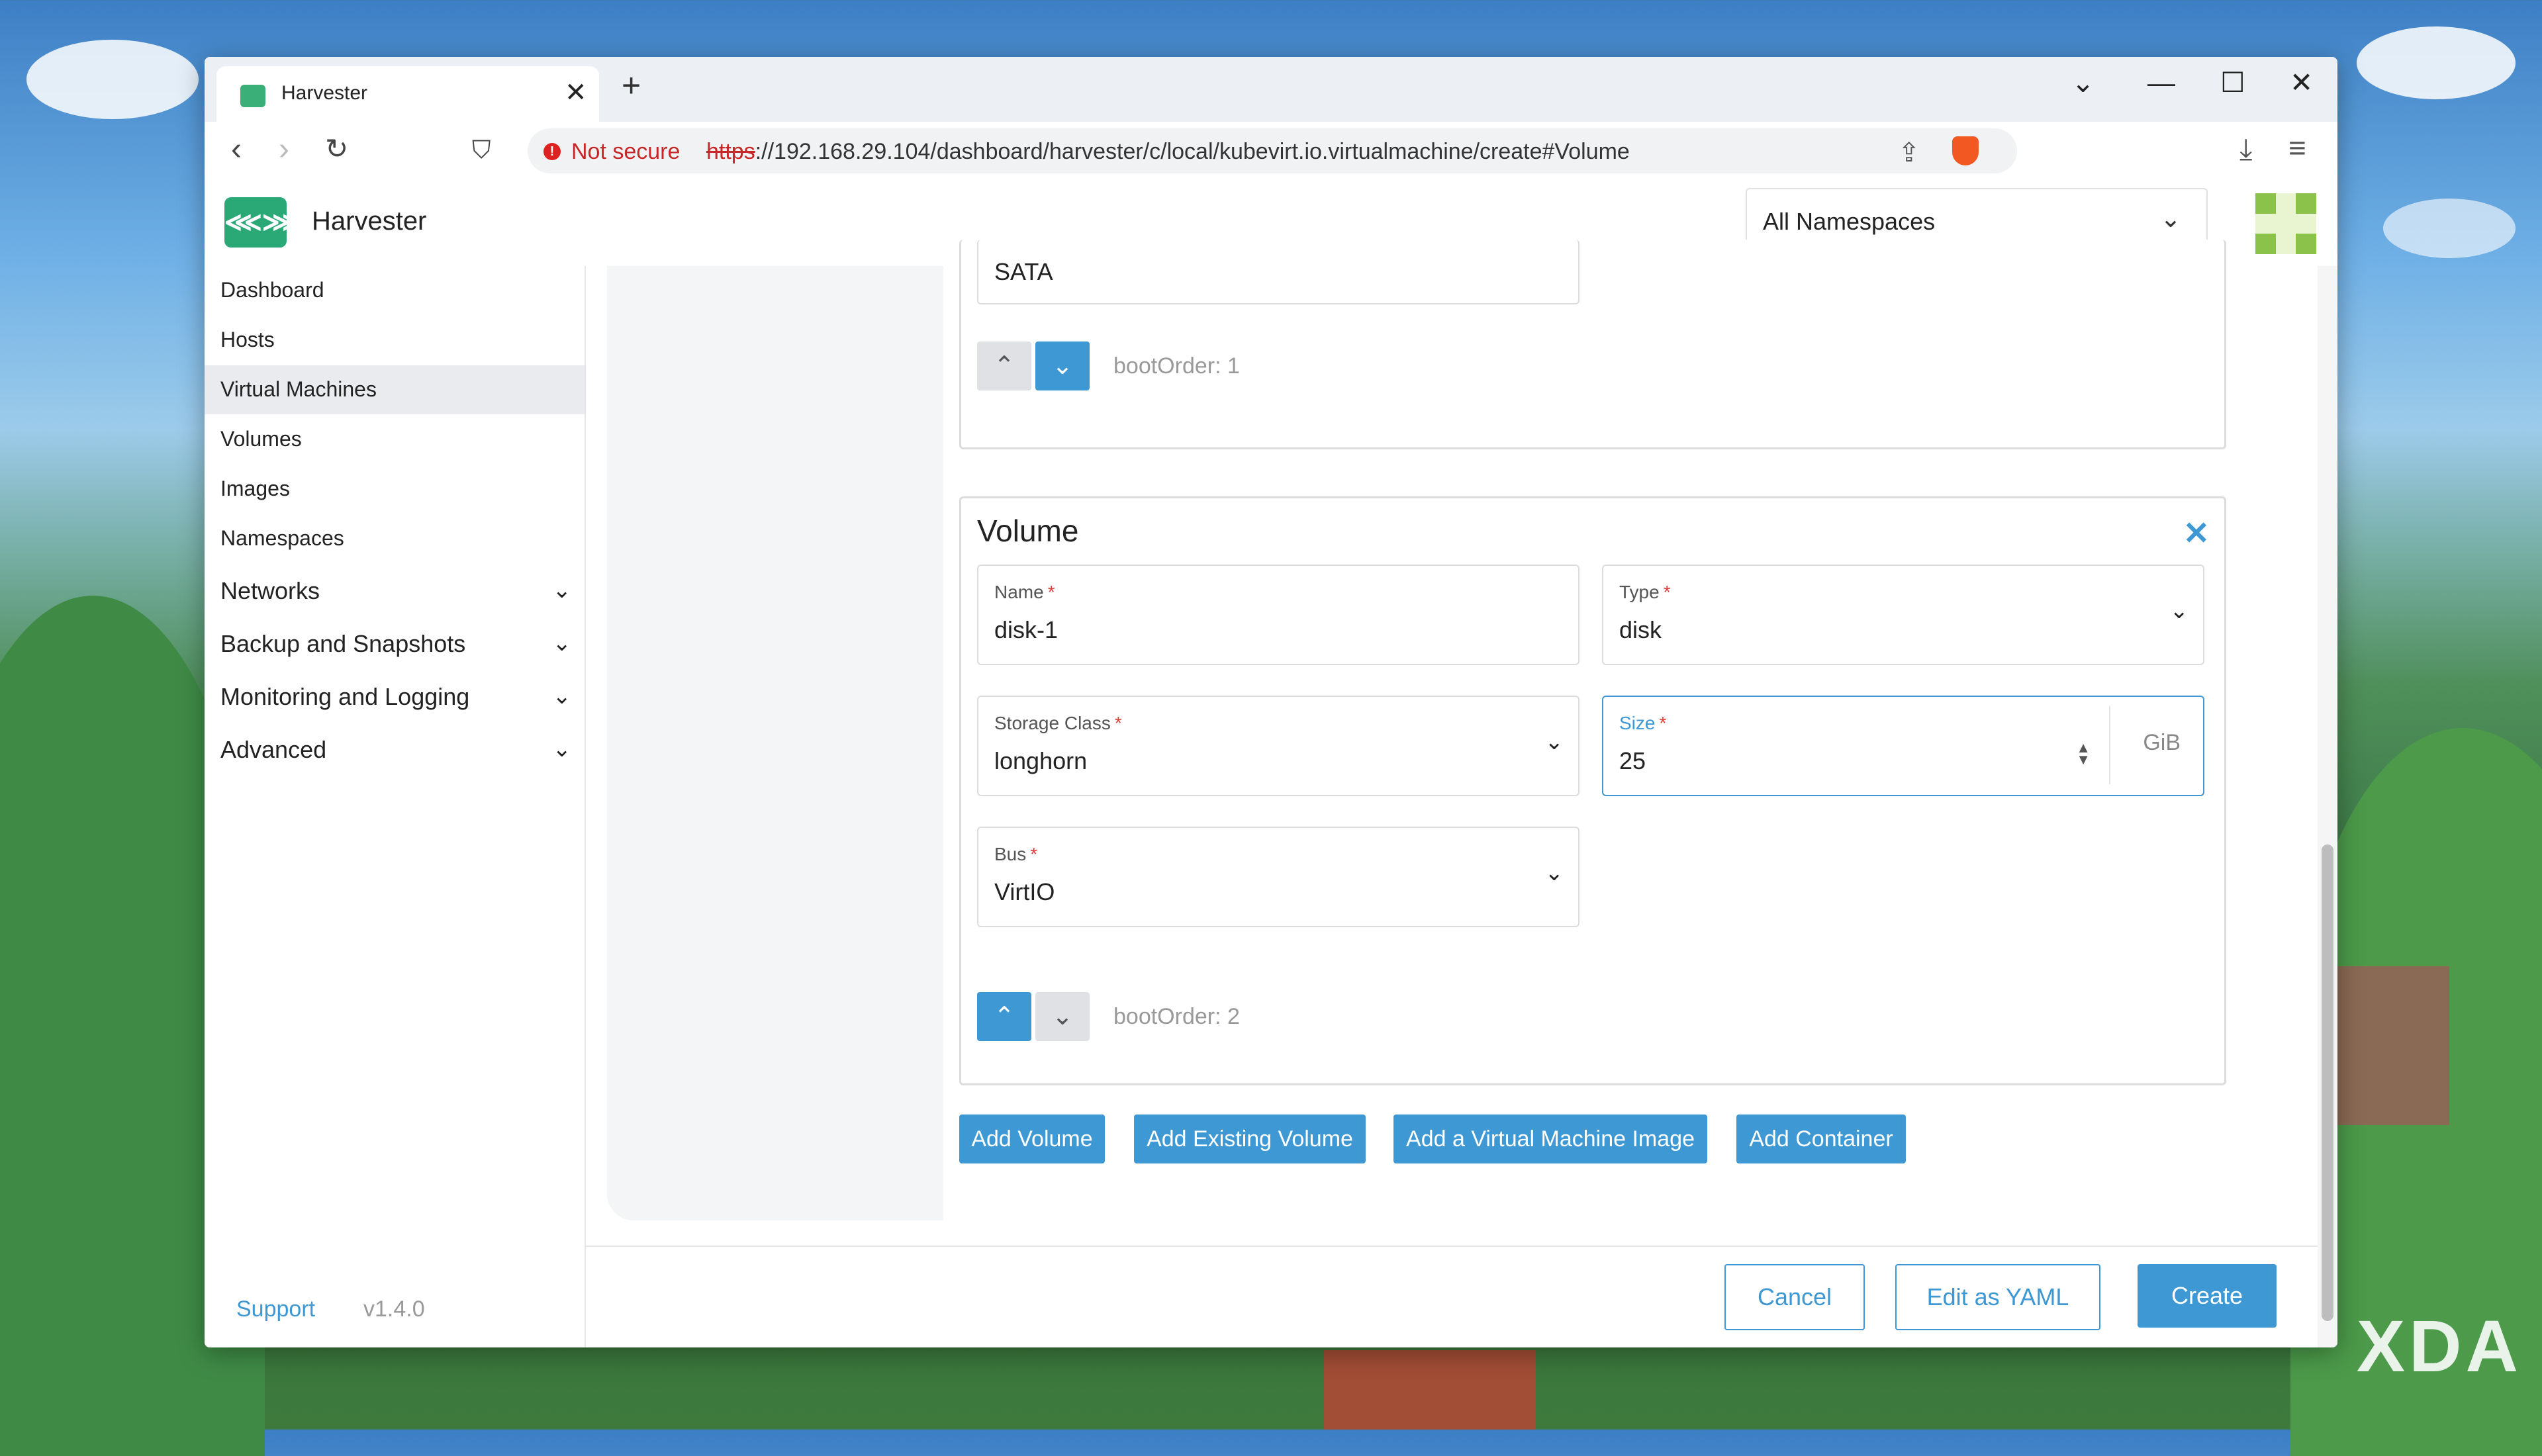 This screenshot has width=2542, height=1456. Describe the element at coordinates (2328, 806) in the screenshot. I see `page-scrollbar` at that location.